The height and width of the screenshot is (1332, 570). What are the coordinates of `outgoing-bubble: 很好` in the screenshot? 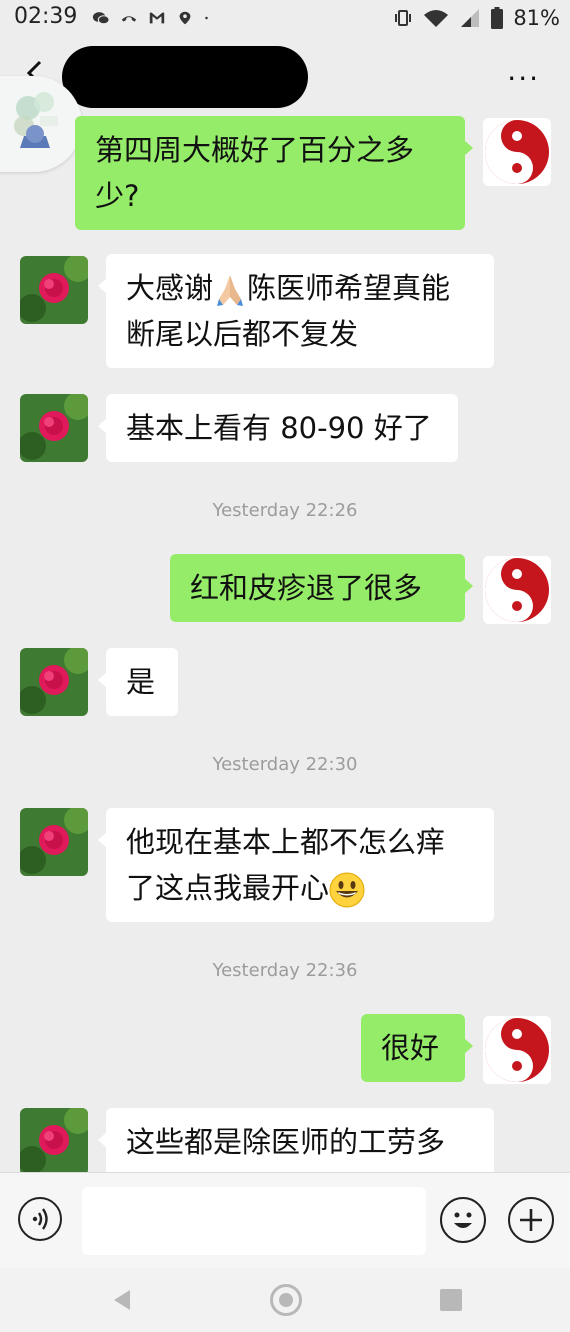 It's located at (417, 1048).